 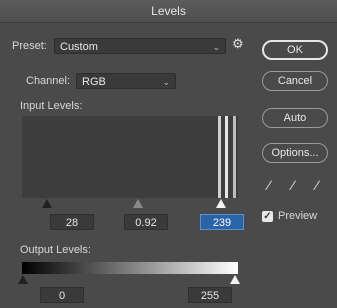 What do you see at coordinates (47, 203) in the screenshot?
I see `input-black-slider` at bounding box center [47, 203].